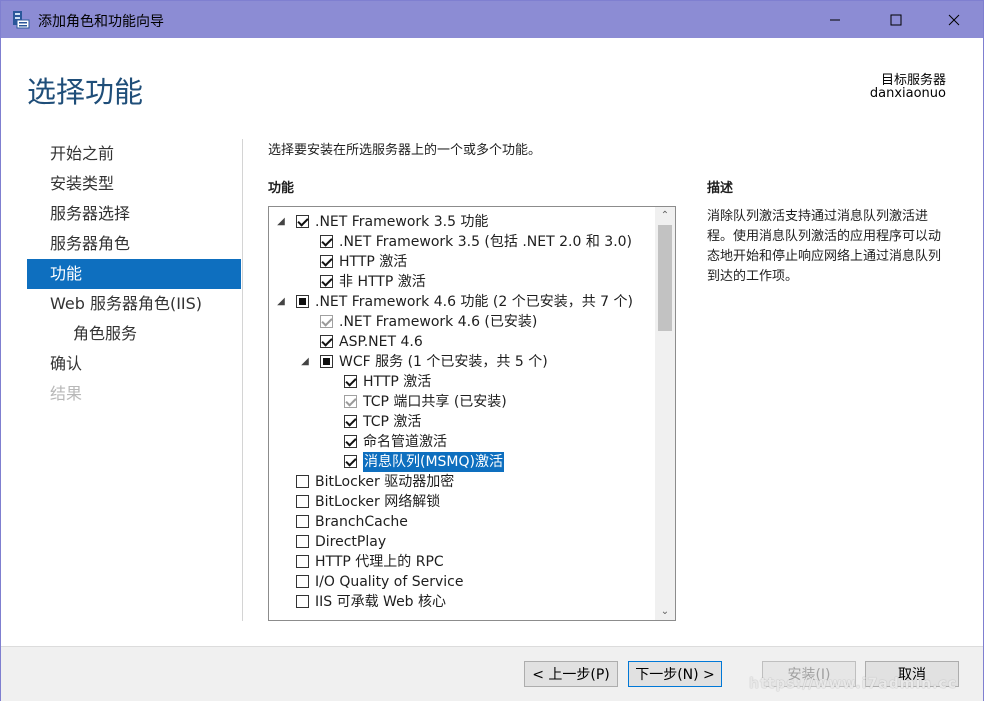  What do you see at coordinates (720, 188) in the screenshot?
I see `description-heading: 描述` at bounding box center [720, 188].